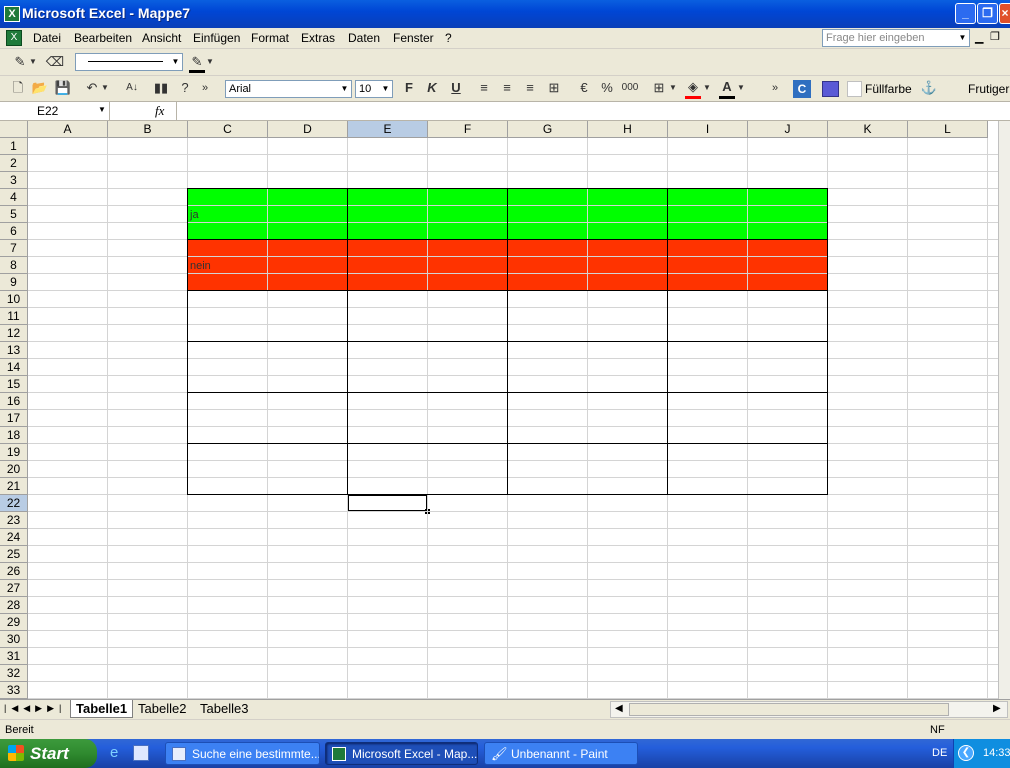 This screenshot has height=768, width=1010. I want to click on thousands-button: 000, so click(630, 88).